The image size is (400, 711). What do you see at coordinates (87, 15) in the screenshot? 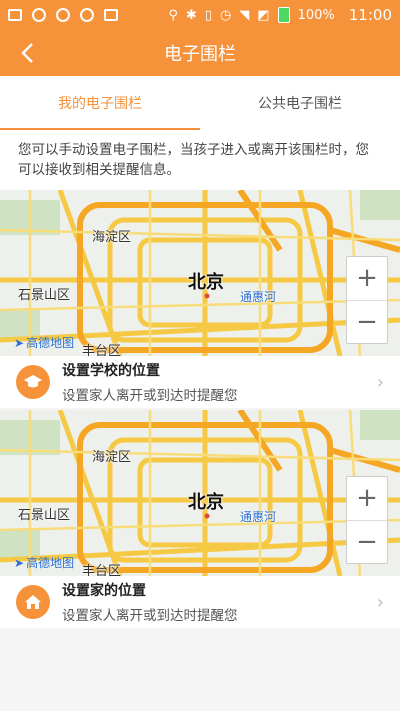
I see `location-target-icon` at bounding box center [87, 15].